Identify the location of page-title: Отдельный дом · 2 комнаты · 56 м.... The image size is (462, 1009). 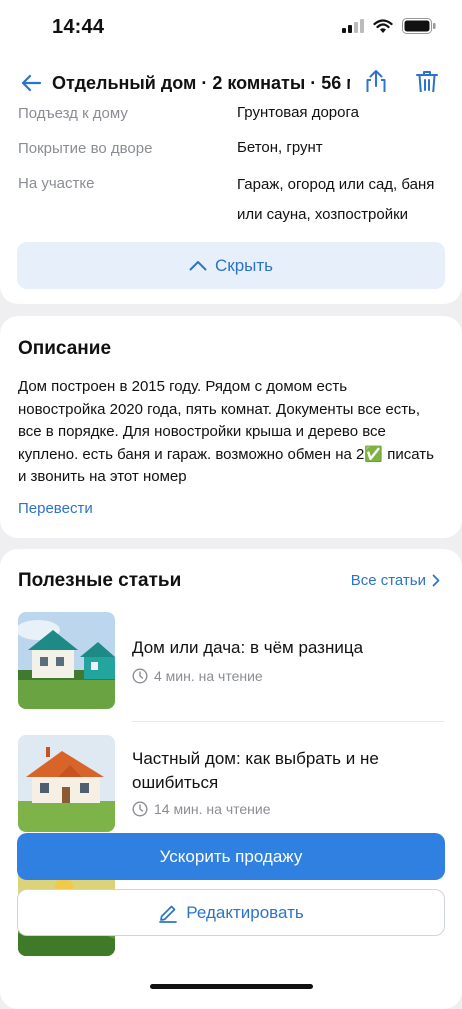
(201, 83).